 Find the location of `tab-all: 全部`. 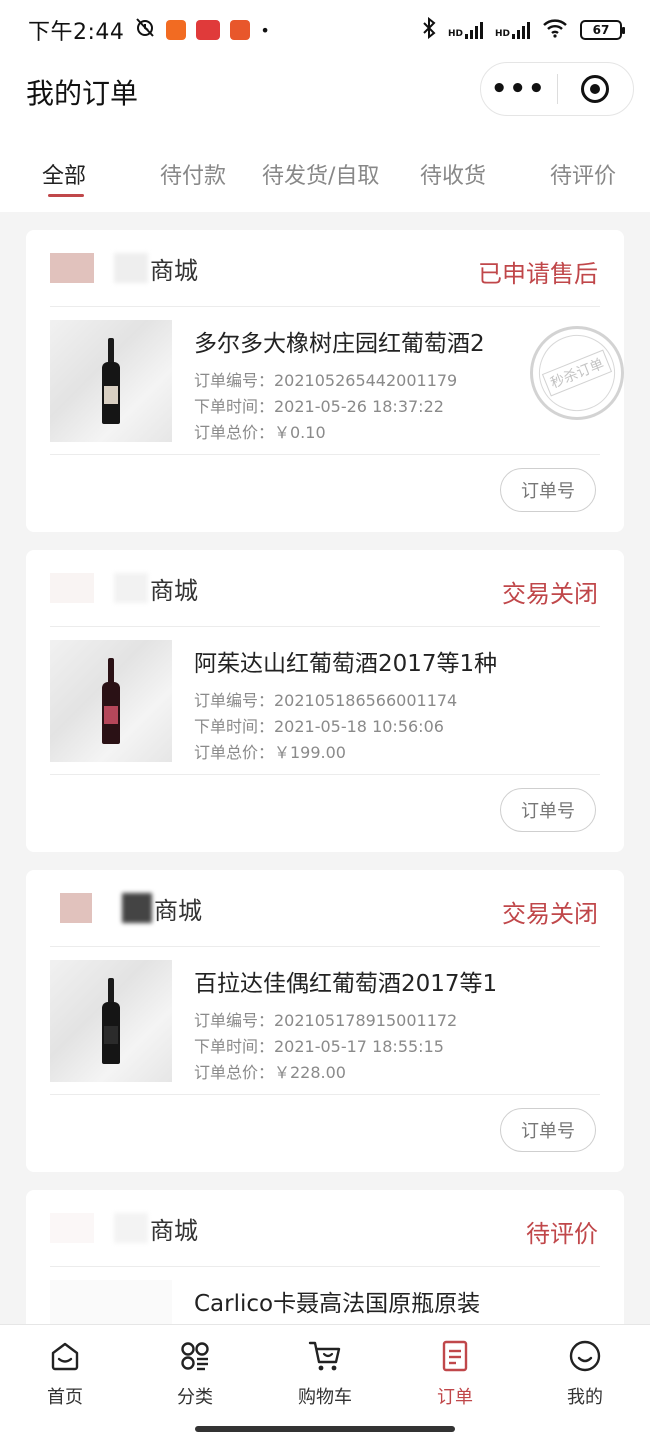

tab-all: 全部 is located at coordinates (64, 174).